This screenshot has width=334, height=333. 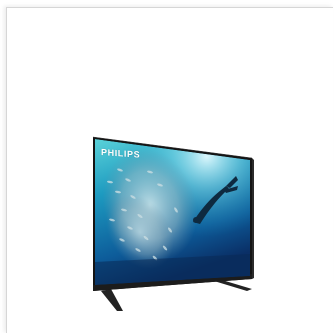 I want to click on stand-foot-right, so click(x=233, y=285).